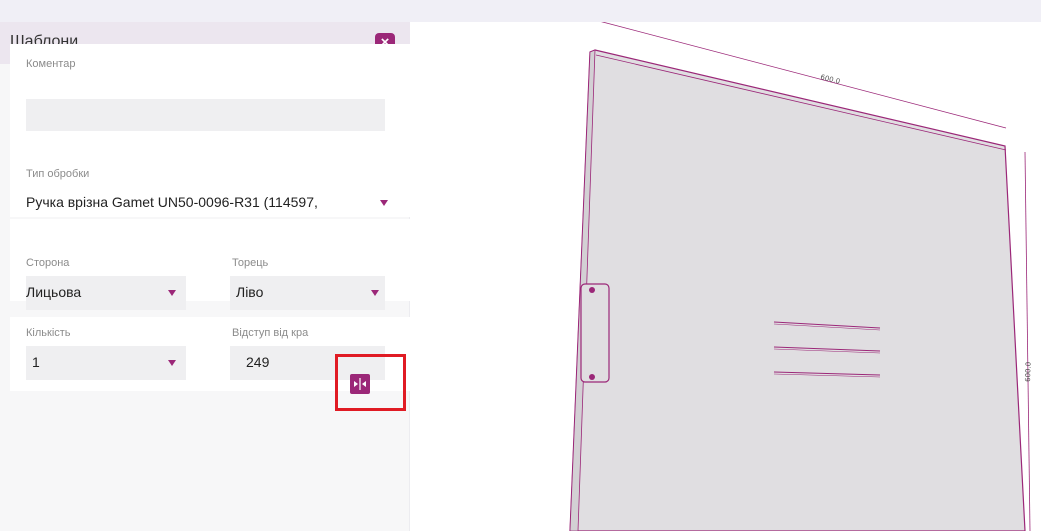 This screenshot has height=531, width=1041. What do you see at coordinates (54, 292) in the screenshot?
I see `side-value: Лицьова` at bounding box center [54, 292].